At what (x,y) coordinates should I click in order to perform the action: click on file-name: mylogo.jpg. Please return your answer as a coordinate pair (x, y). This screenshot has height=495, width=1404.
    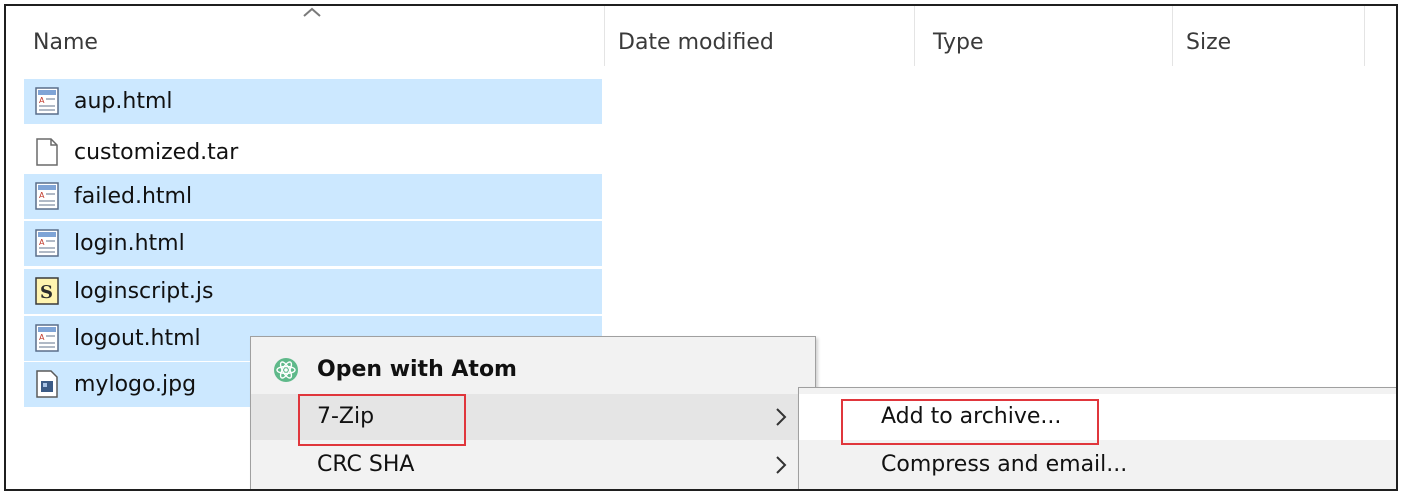
    Looking at the image, I should click on (135, 384).